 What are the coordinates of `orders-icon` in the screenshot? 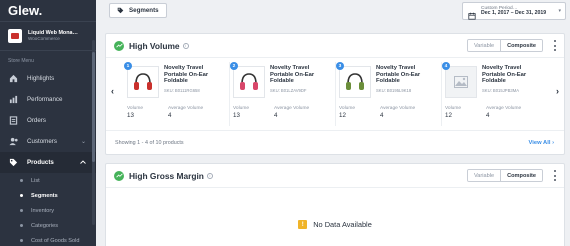 It's located at (13, 120).